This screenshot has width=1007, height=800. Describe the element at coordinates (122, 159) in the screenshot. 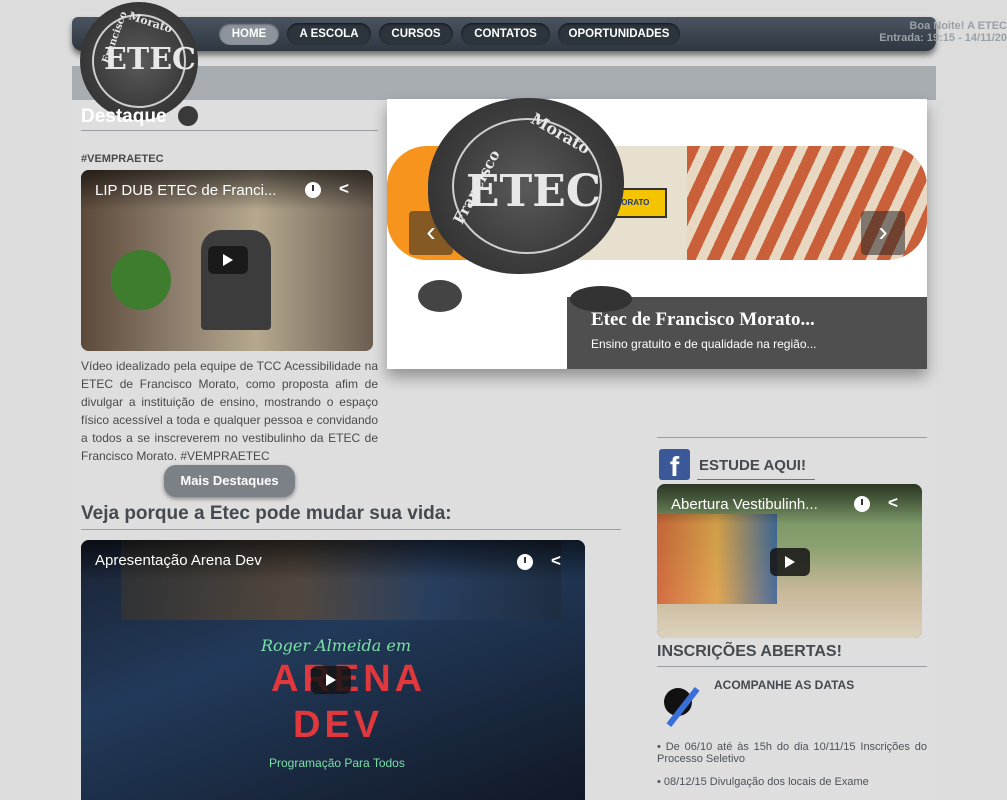

I see `destaque-tag: #VEMPRAETEC` at that location.